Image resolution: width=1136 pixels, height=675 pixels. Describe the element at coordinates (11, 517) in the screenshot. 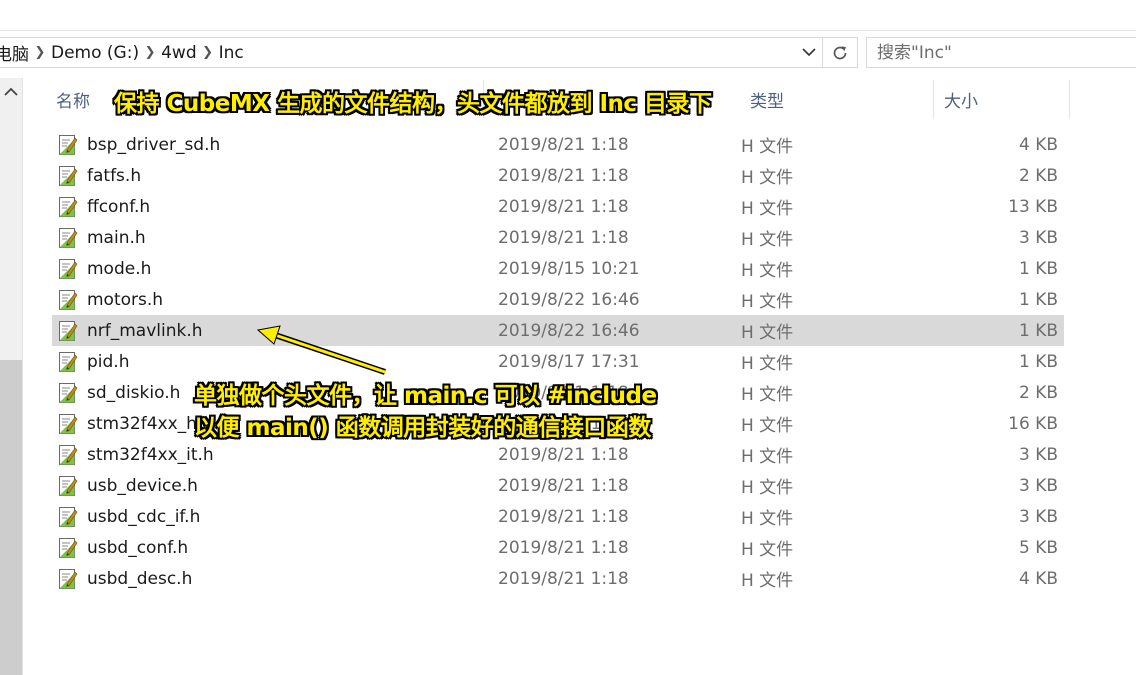

I see `scrollbar-thumb` at that location.